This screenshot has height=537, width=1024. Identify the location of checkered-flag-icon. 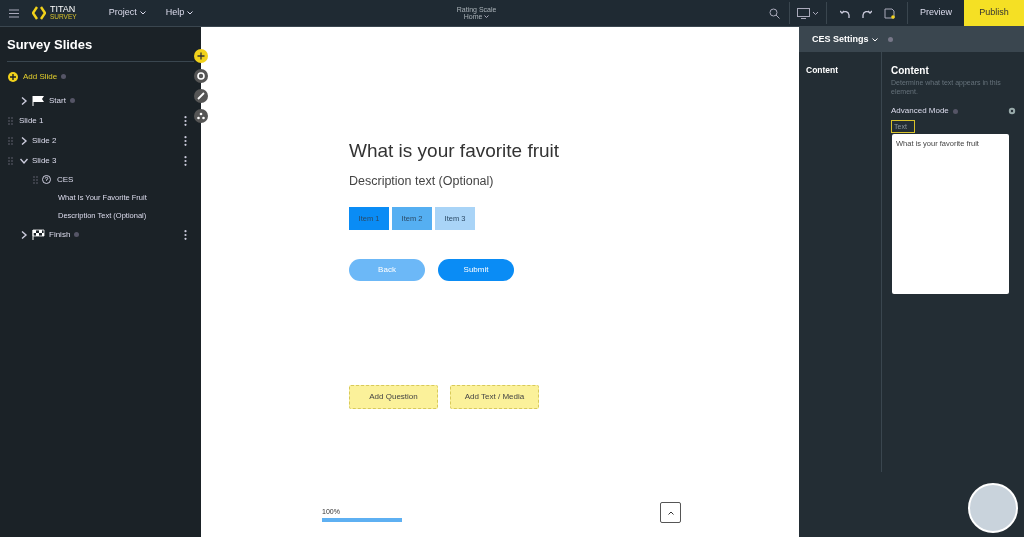
(38, 234).